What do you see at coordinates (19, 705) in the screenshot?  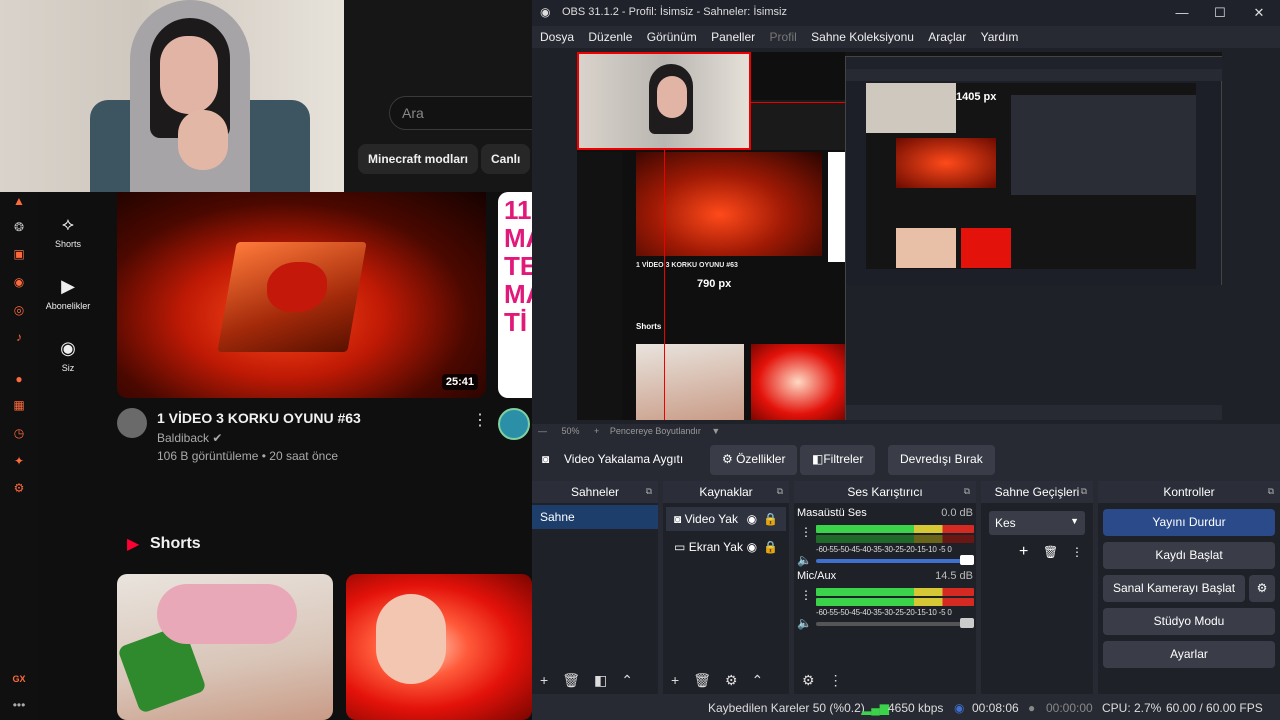 I see `more-icon: •••` at bounding box center [19, 705].